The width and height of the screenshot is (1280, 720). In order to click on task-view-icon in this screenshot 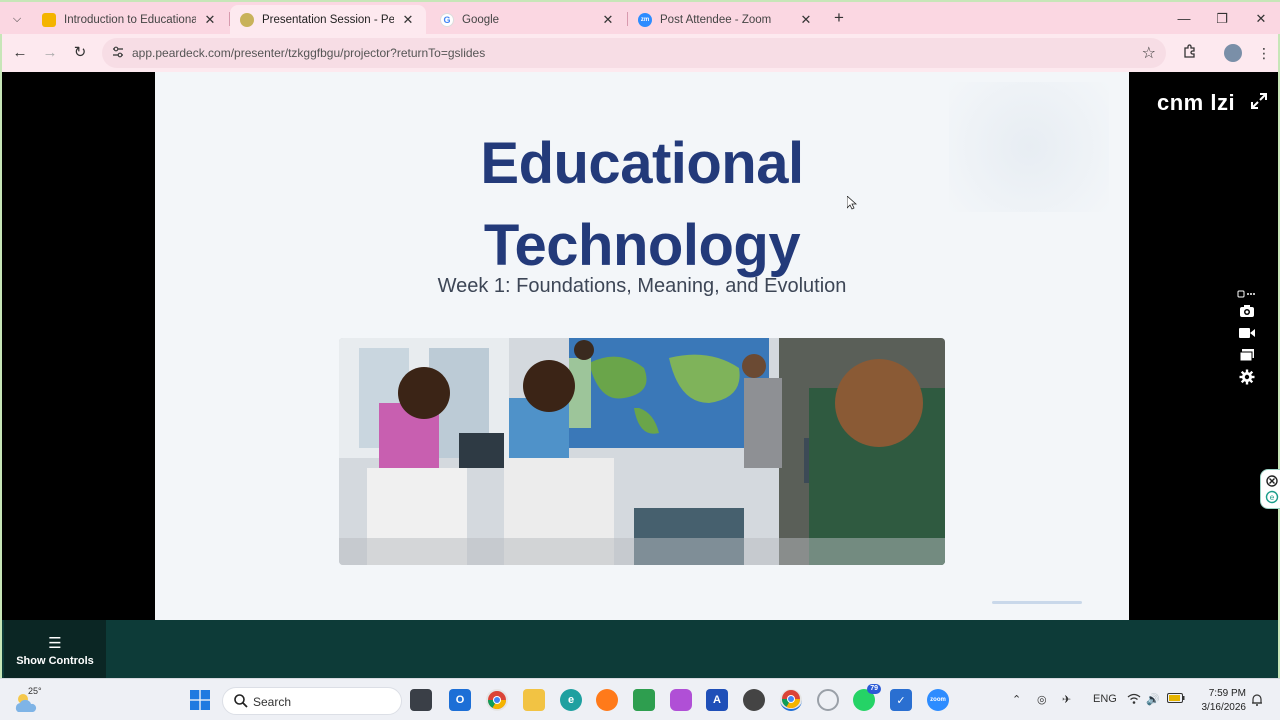, I will do `click(421, 700)`.